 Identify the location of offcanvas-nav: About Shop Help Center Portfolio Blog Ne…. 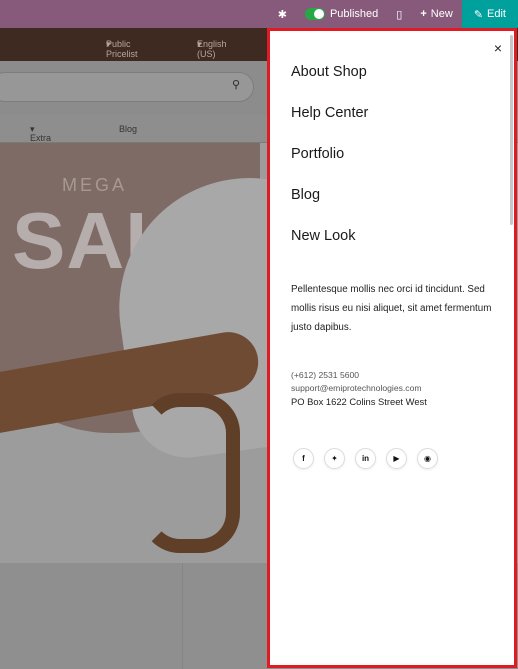
(329, 165).